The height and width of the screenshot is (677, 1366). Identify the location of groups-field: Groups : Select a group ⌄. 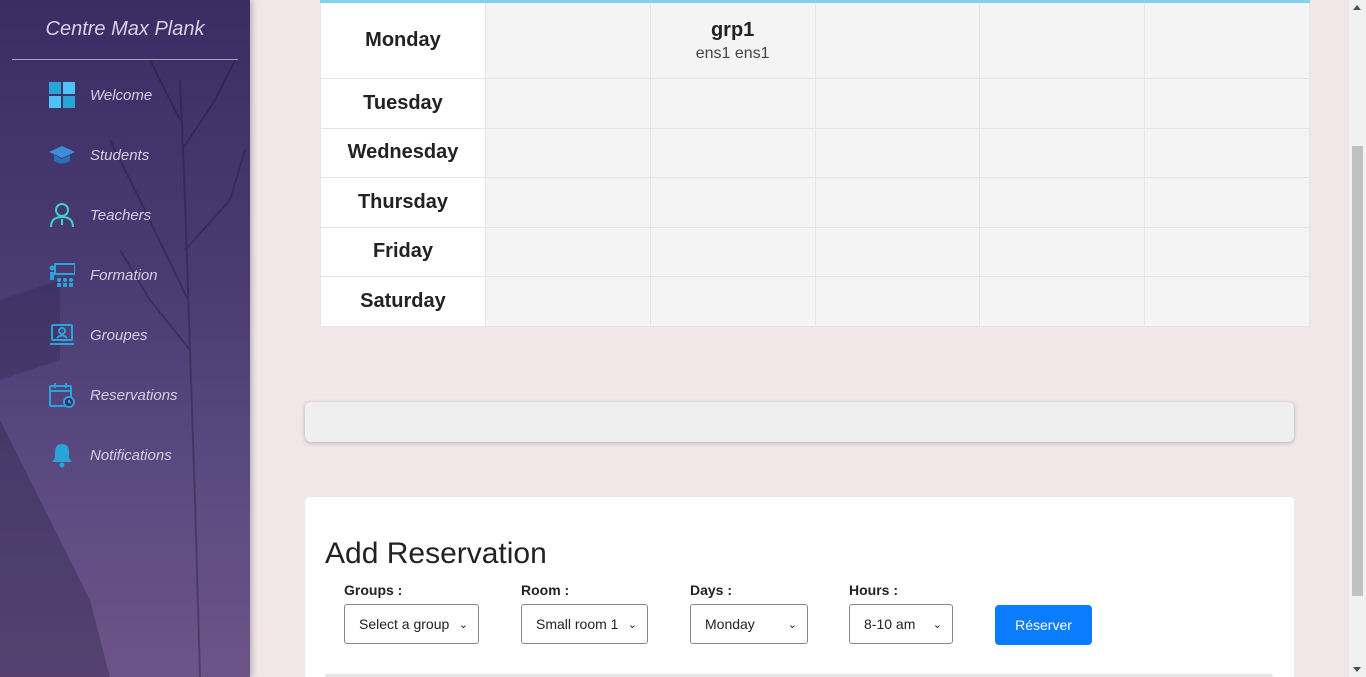
(411, 613).